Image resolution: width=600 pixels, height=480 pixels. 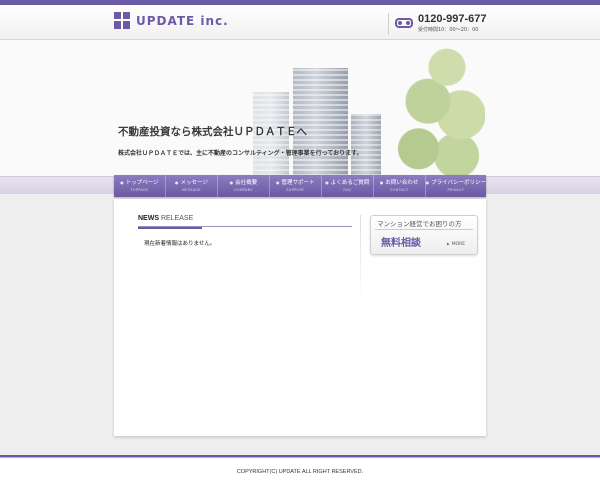 I want to click on nav-item-support: 管理サポート SUPPORT, so click(x=296, y=186).